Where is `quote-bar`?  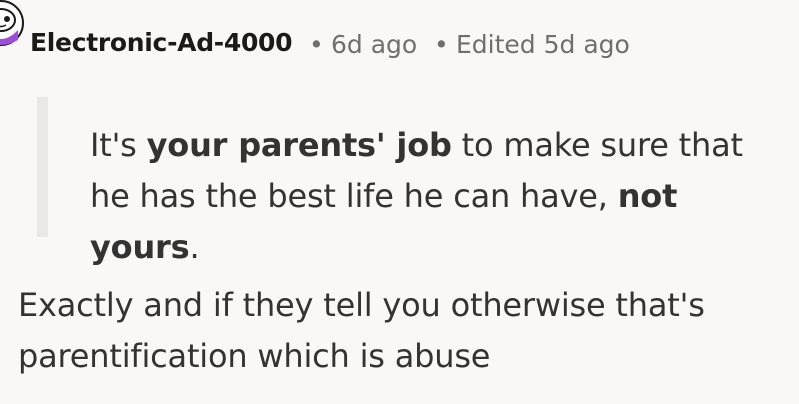
quote-bar is located at coordinates (42, 167).